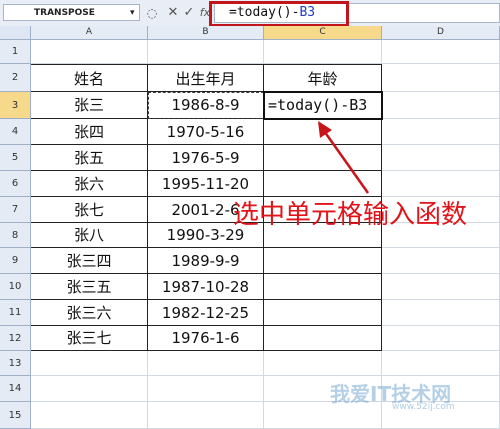 This screenshot has width=500, height=429. Describe the element at coordinates (89, 287) in the screenshot. I see `table-cell-name: 张三五` at that location.